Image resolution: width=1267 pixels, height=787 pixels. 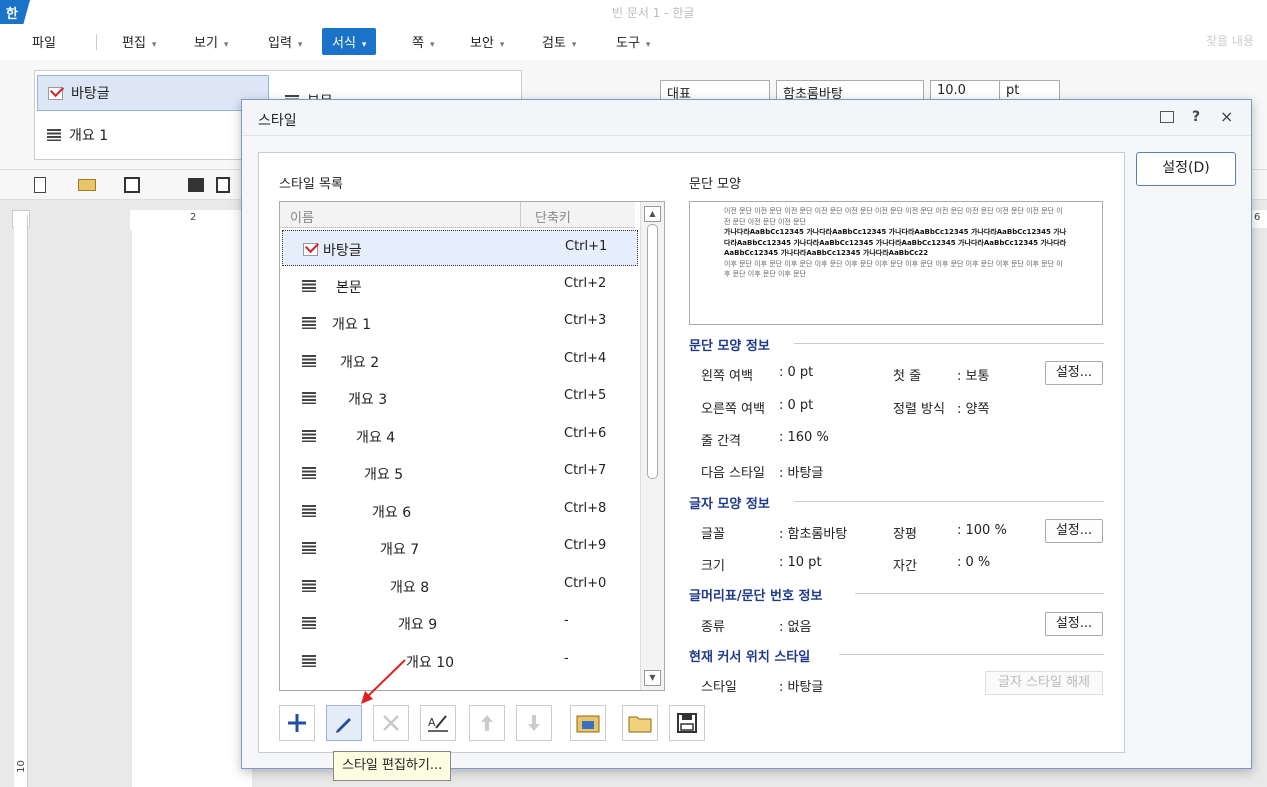 I want to click on style-row-name: 개요 4, so click(x=376, y=437).